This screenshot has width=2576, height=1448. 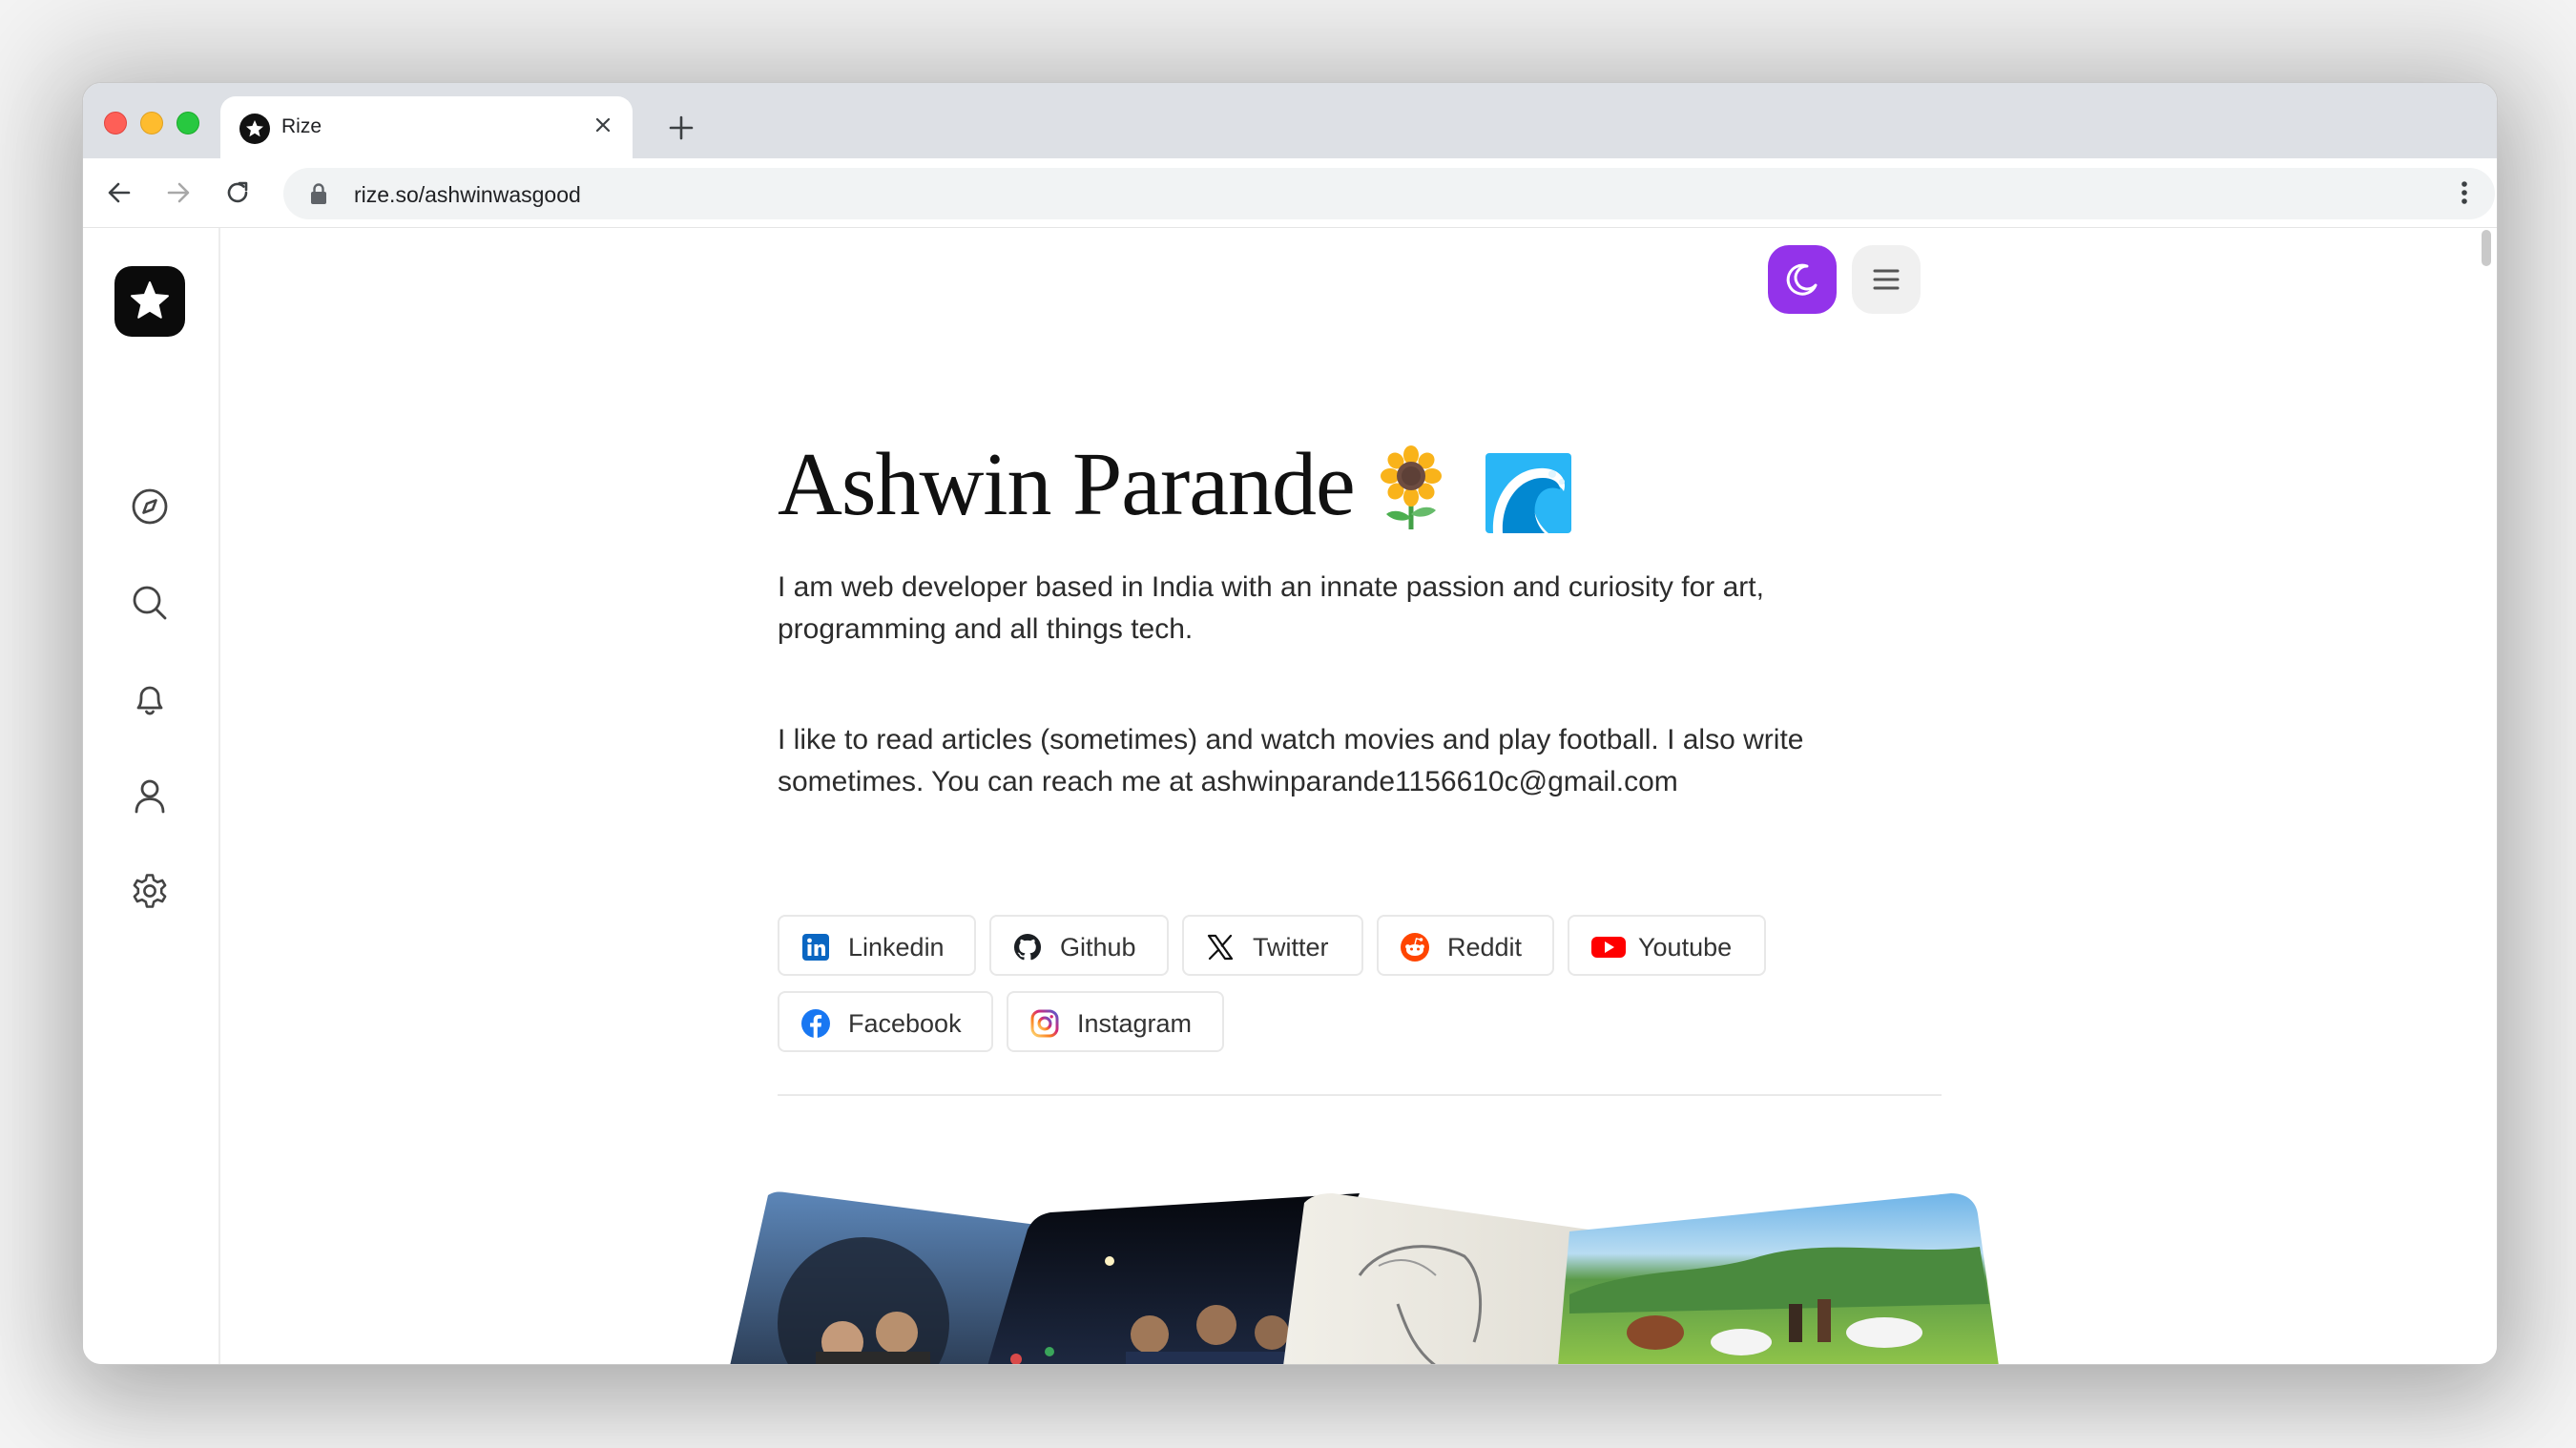 What do you see at coordinates (815, 1023) in the screenshot?
I see `facebook-icon` at bounding box center [815, 1023].